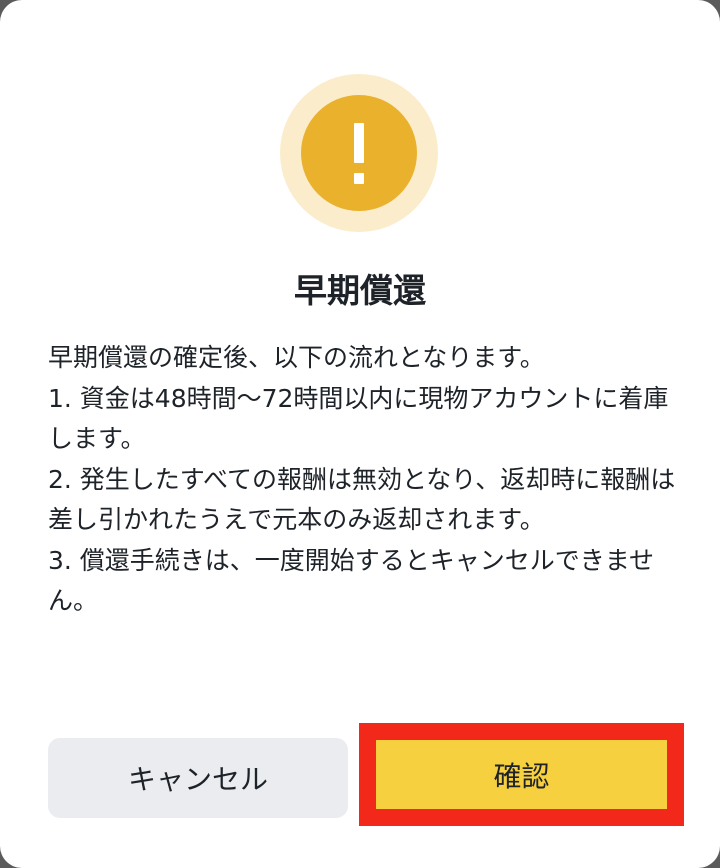  Describe the element at coordinates (358, 418) in the screenshot. I see `message-item-1: 1. 資金は48時間〜72時間以内に現物アカウントに着庫します。` at that location.